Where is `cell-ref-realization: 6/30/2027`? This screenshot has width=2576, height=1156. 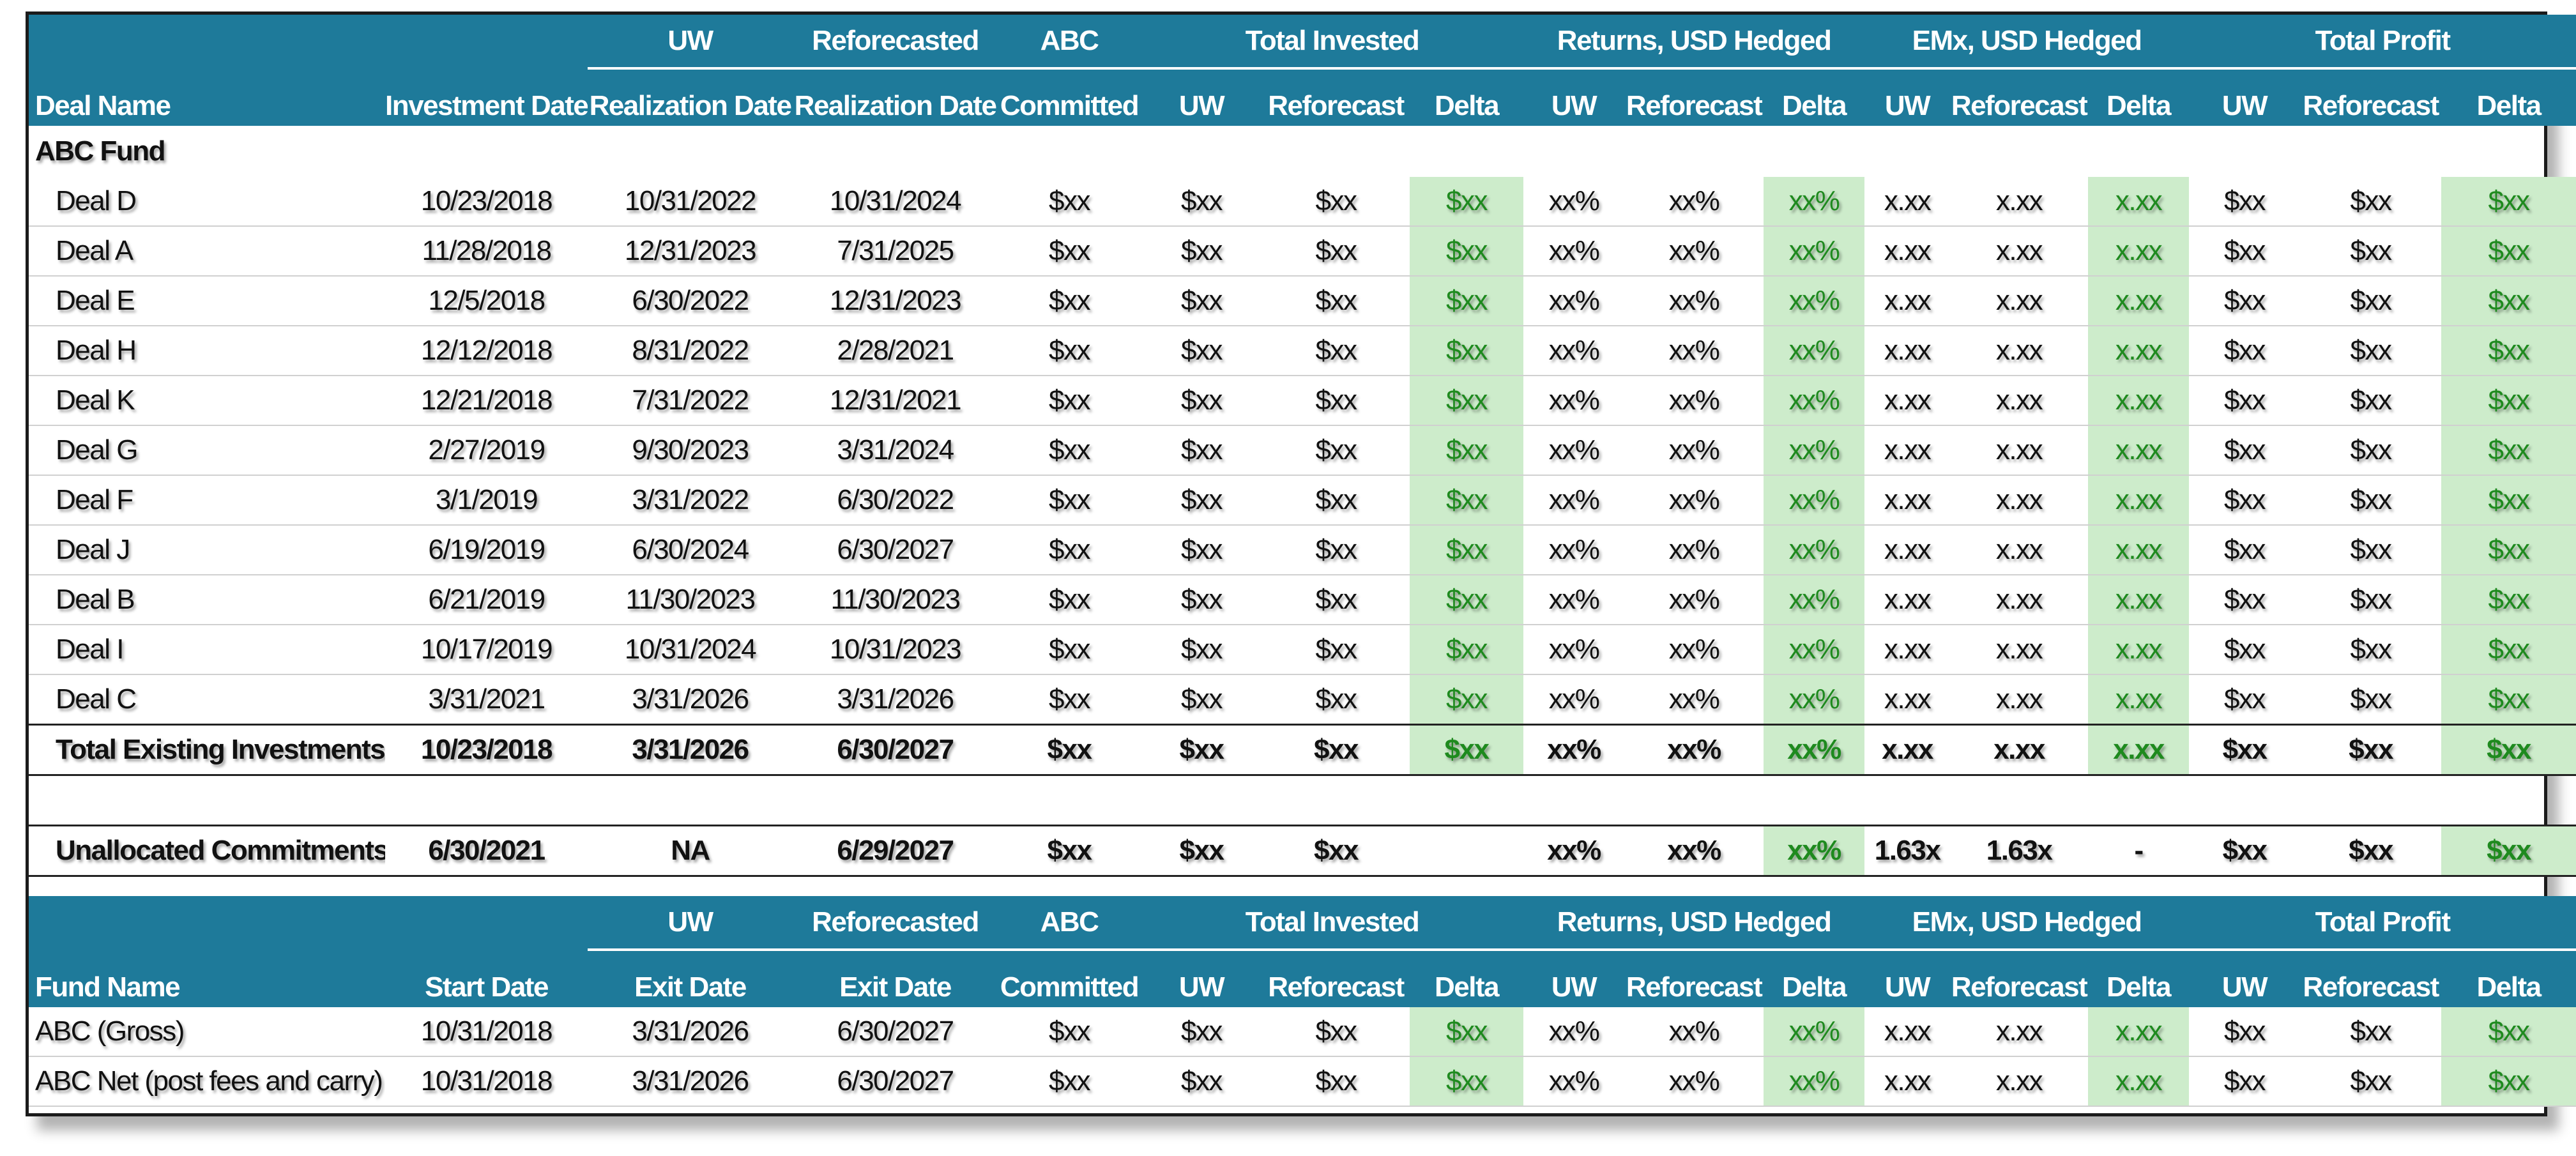
cell-ref-realization: 6/30/2027 is located at coordinates (896, 1081).